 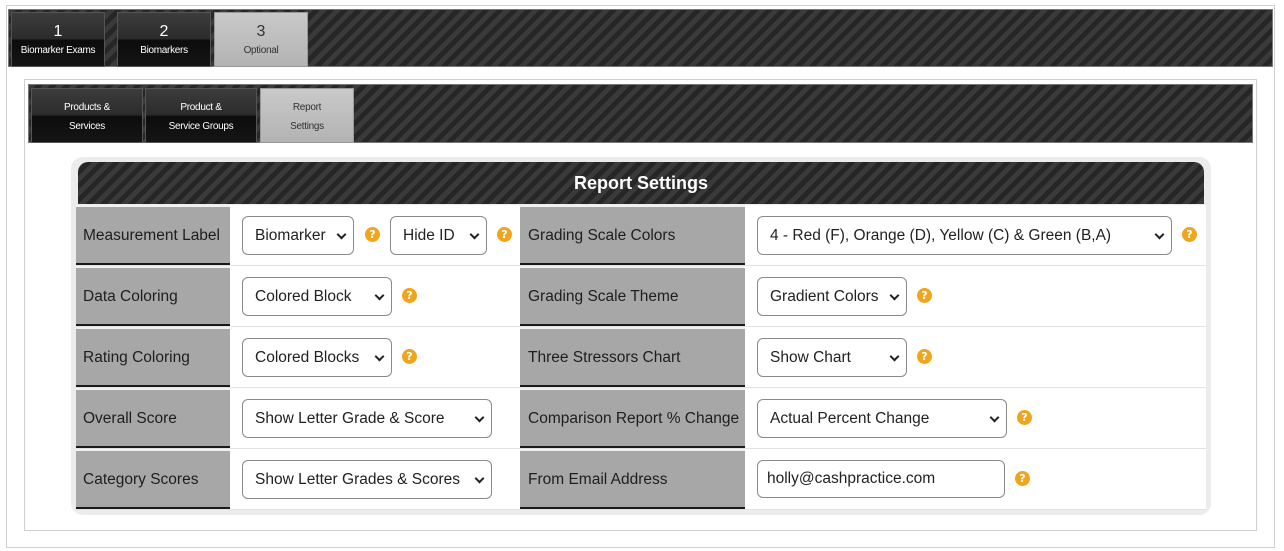 I want to click on overall-score-label: Overall Score, so click(x=153, y=418).